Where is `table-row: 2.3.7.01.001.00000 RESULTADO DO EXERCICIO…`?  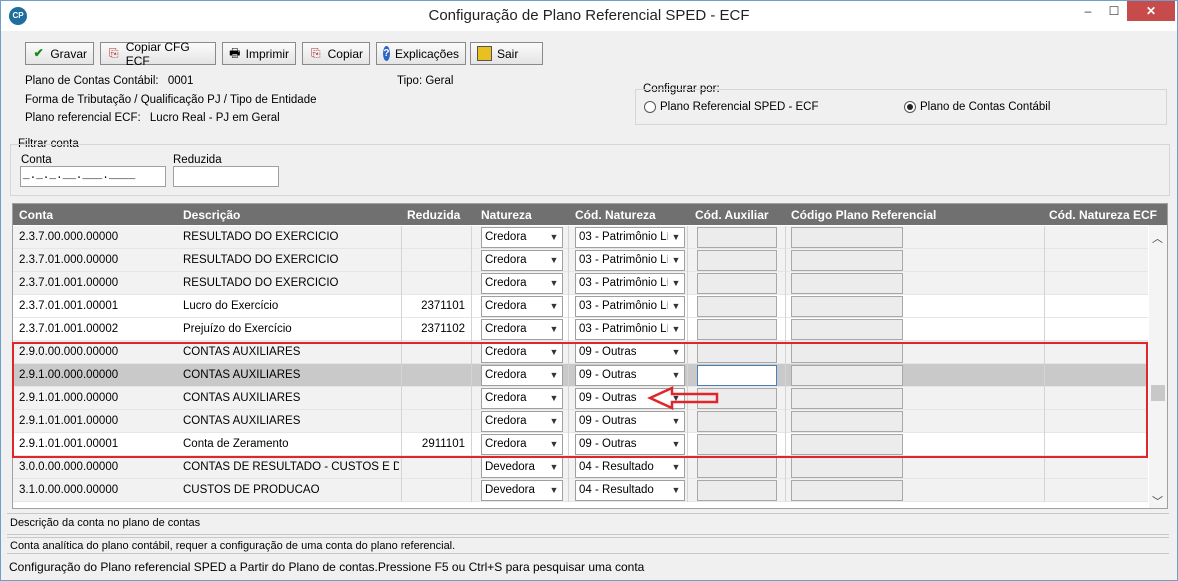
table-row: 2.3.7.01.001.00000 RESULTADO DO EXERCICIO… is located at coordinates (580, 283).